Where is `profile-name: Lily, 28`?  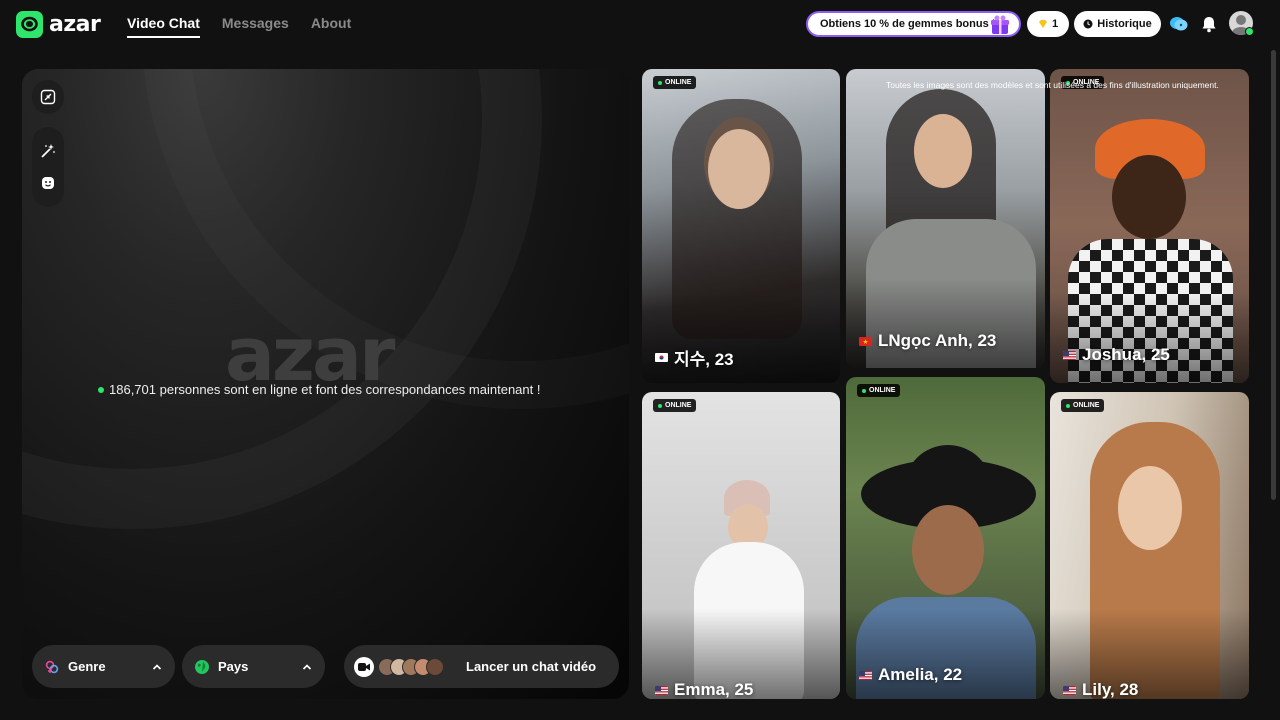 profile-name: Lily, 28 is located at coordinates (1100, 689).